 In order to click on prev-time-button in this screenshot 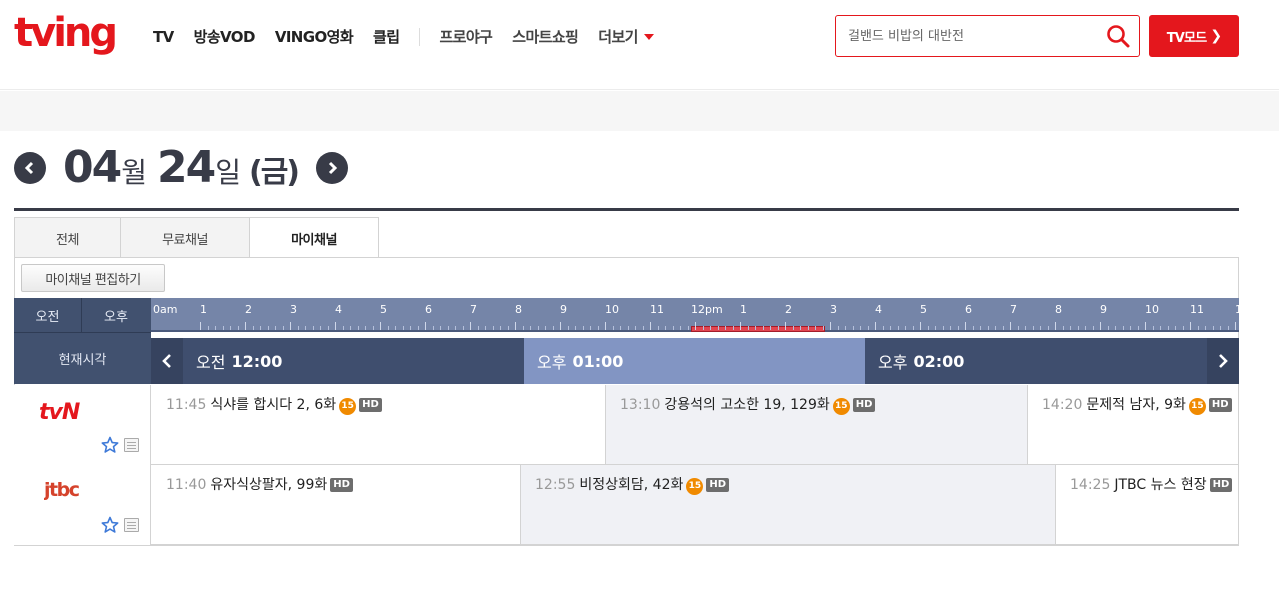, I will do `click(167, 361)`.